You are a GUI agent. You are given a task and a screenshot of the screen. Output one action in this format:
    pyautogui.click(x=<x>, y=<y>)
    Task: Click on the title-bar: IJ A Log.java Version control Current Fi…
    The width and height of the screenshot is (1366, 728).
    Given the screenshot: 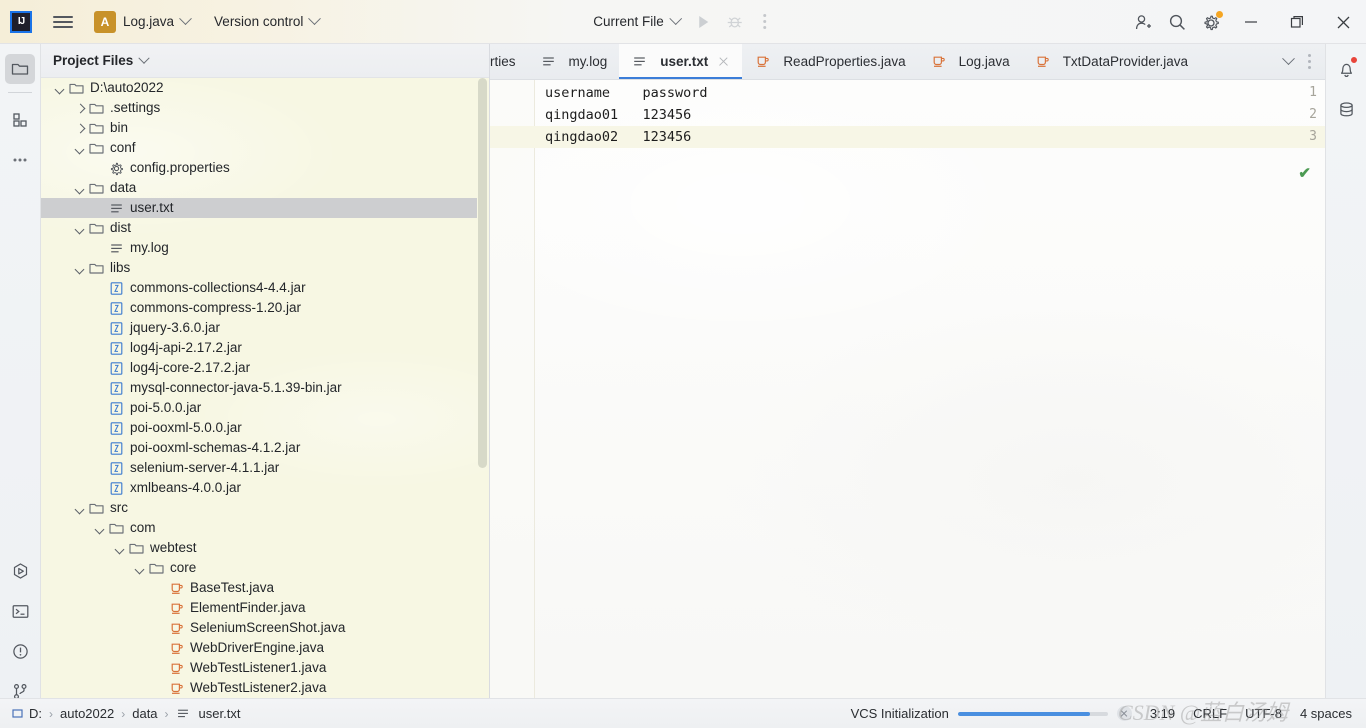 What is the action you would take?
    pyautogui.click(x=683, y=22)
    